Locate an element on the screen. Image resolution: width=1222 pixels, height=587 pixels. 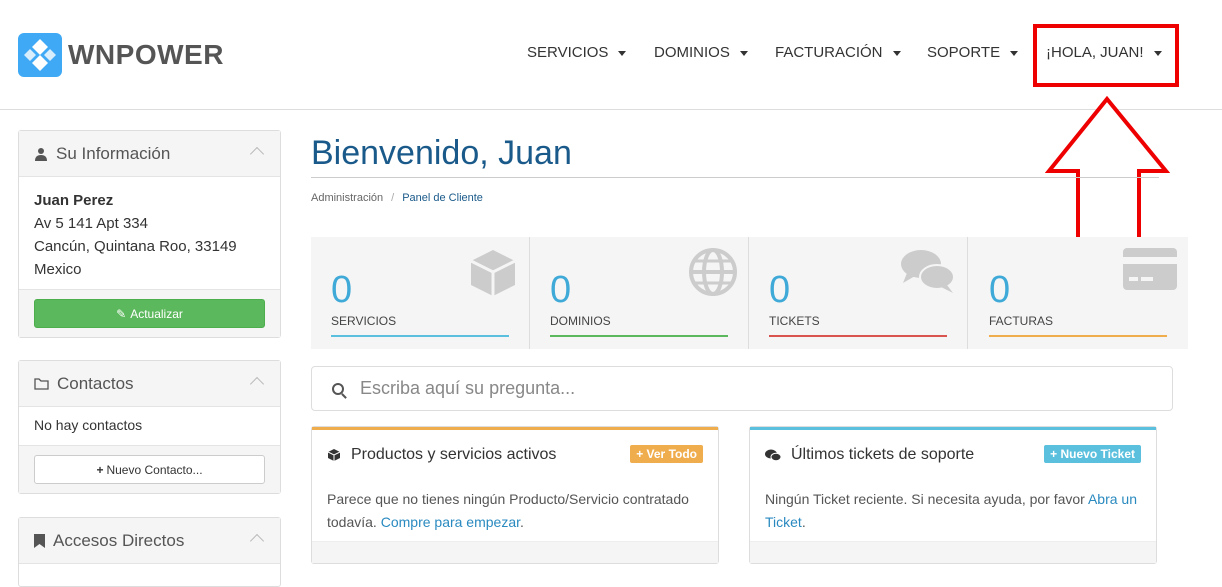
knowledgebase-search is located at coordinates (742, 388).